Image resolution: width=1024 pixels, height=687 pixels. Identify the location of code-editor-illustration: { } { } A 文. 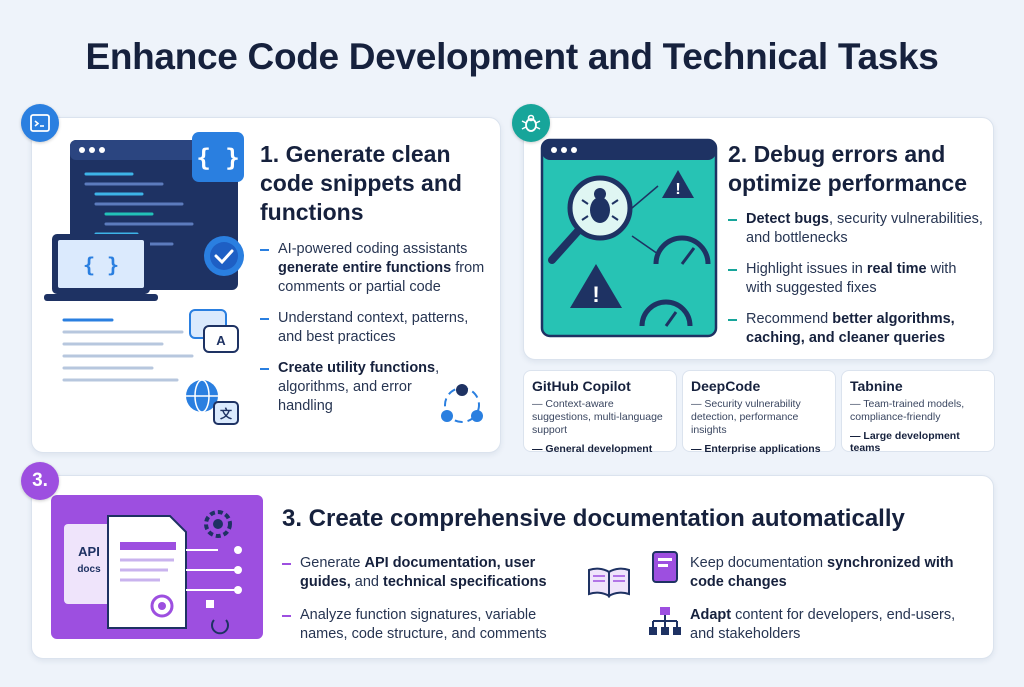
(144, 278).